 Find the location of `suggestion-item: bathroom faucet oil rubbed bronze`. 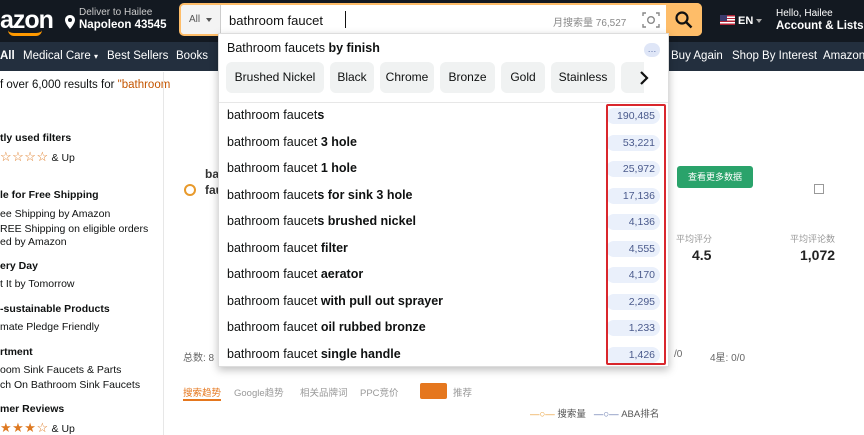

suggestion-item: bathroom faucet oil rubbed bronze is located at coordinates (417, 327).